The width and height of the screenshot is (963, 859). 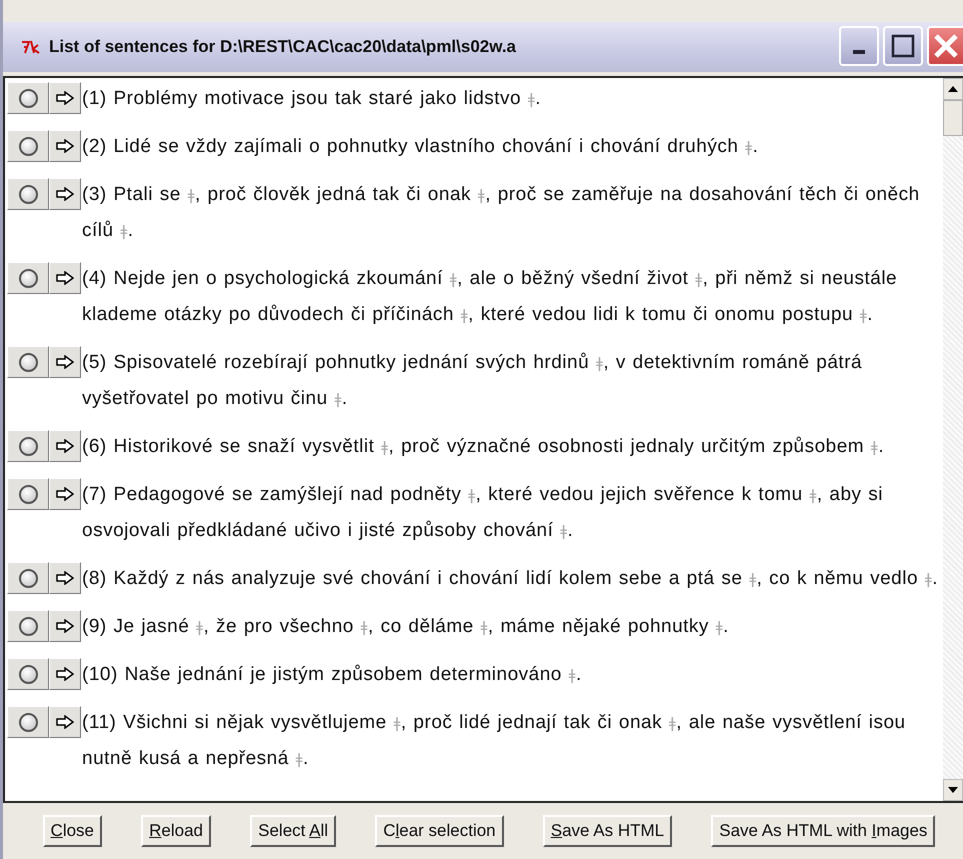 What do you see at coordinates (31, 47) in the screenshot?
I see `app-icon` at bounding box center [31, 47].